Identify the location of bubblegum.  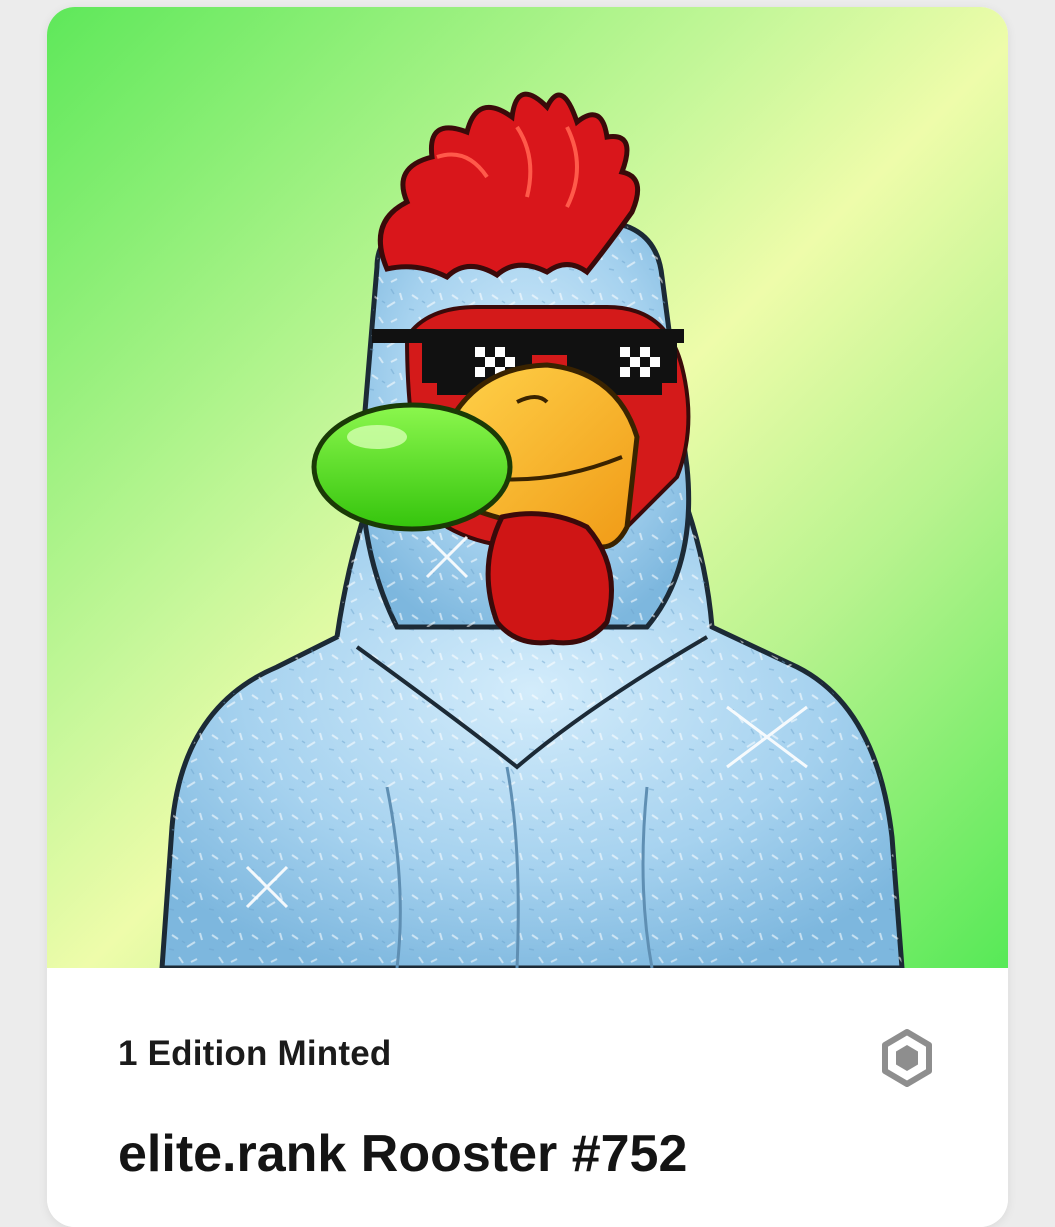
(412, 467).